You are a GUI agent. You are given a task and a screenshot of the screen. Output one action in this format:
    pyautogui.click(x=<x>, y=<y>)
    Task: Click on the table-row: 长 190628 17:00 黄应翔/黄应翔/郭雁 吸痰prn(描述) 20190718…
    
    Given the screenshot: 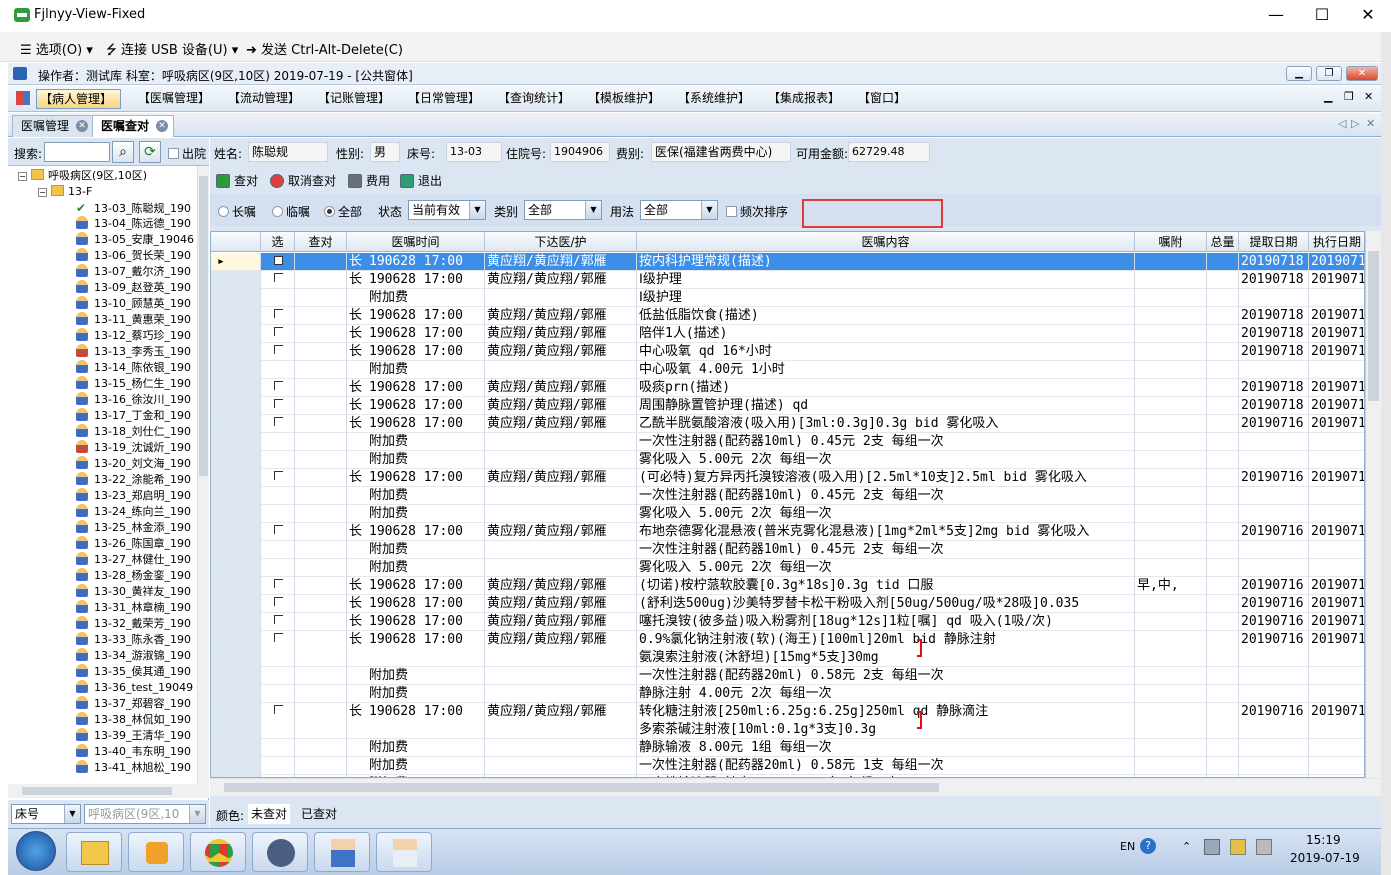 What is the action you would take?
    pyautogui.click(x=787, y=388)
    